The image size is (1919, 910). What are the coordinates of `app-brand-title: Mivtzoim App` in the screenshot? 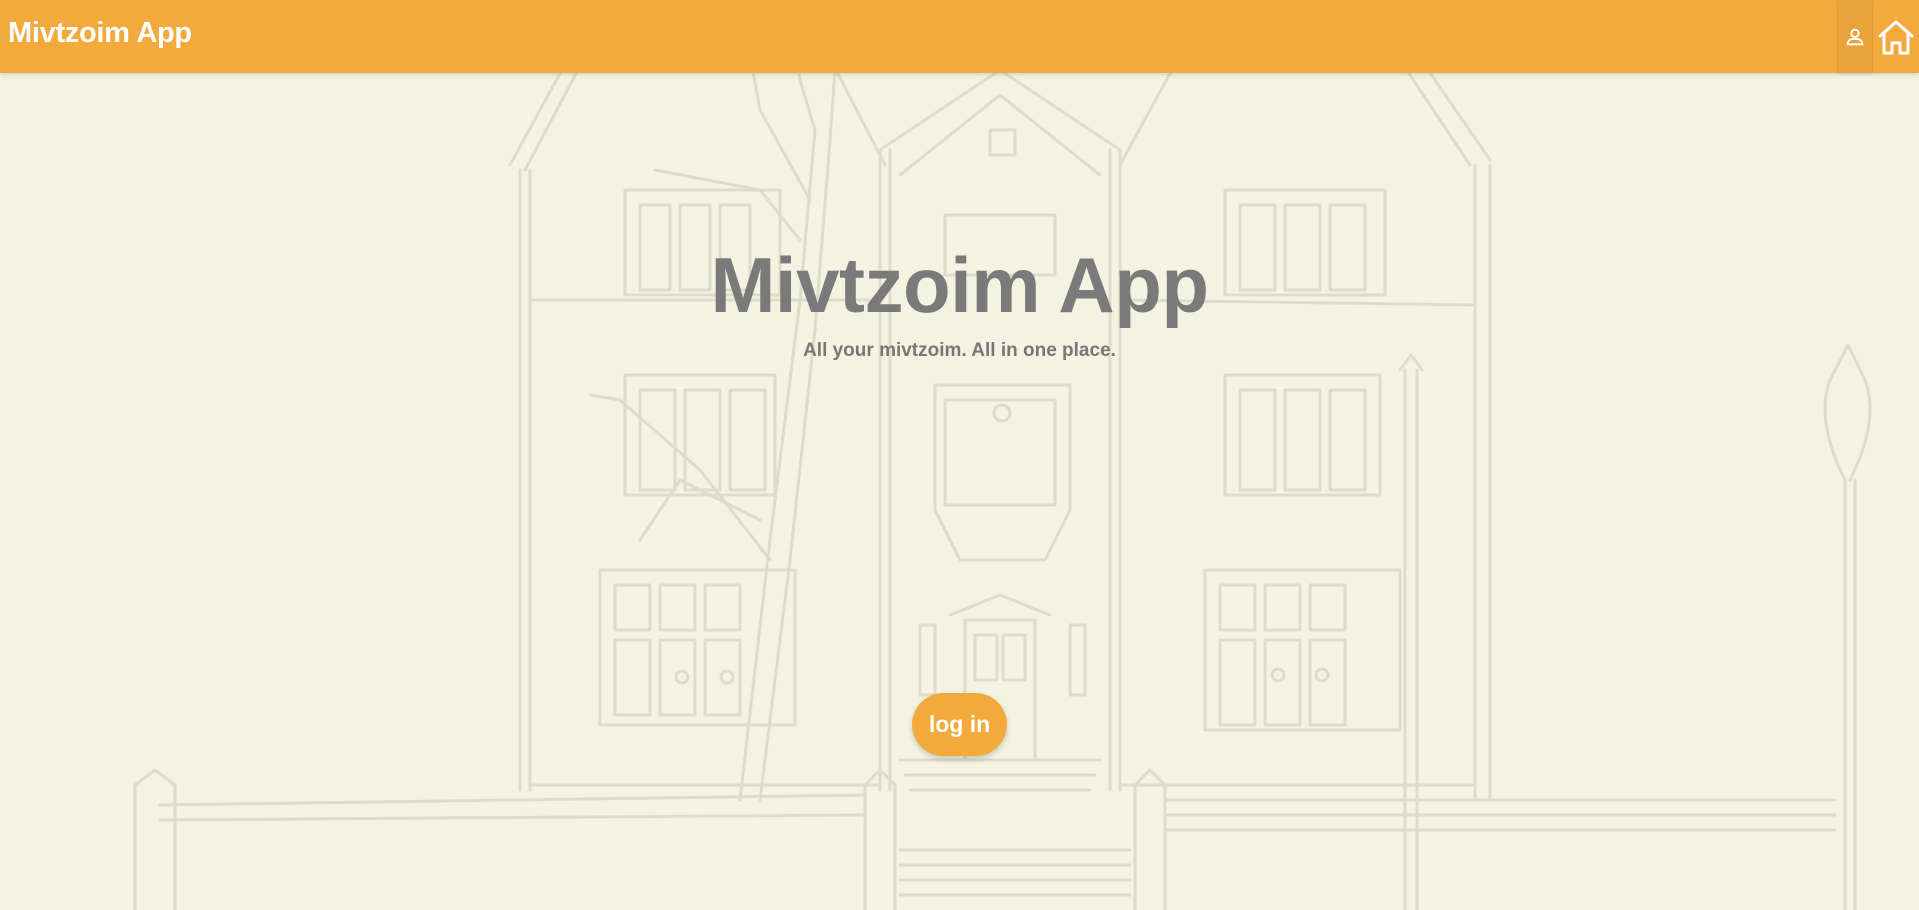 It's located at (100, 33).